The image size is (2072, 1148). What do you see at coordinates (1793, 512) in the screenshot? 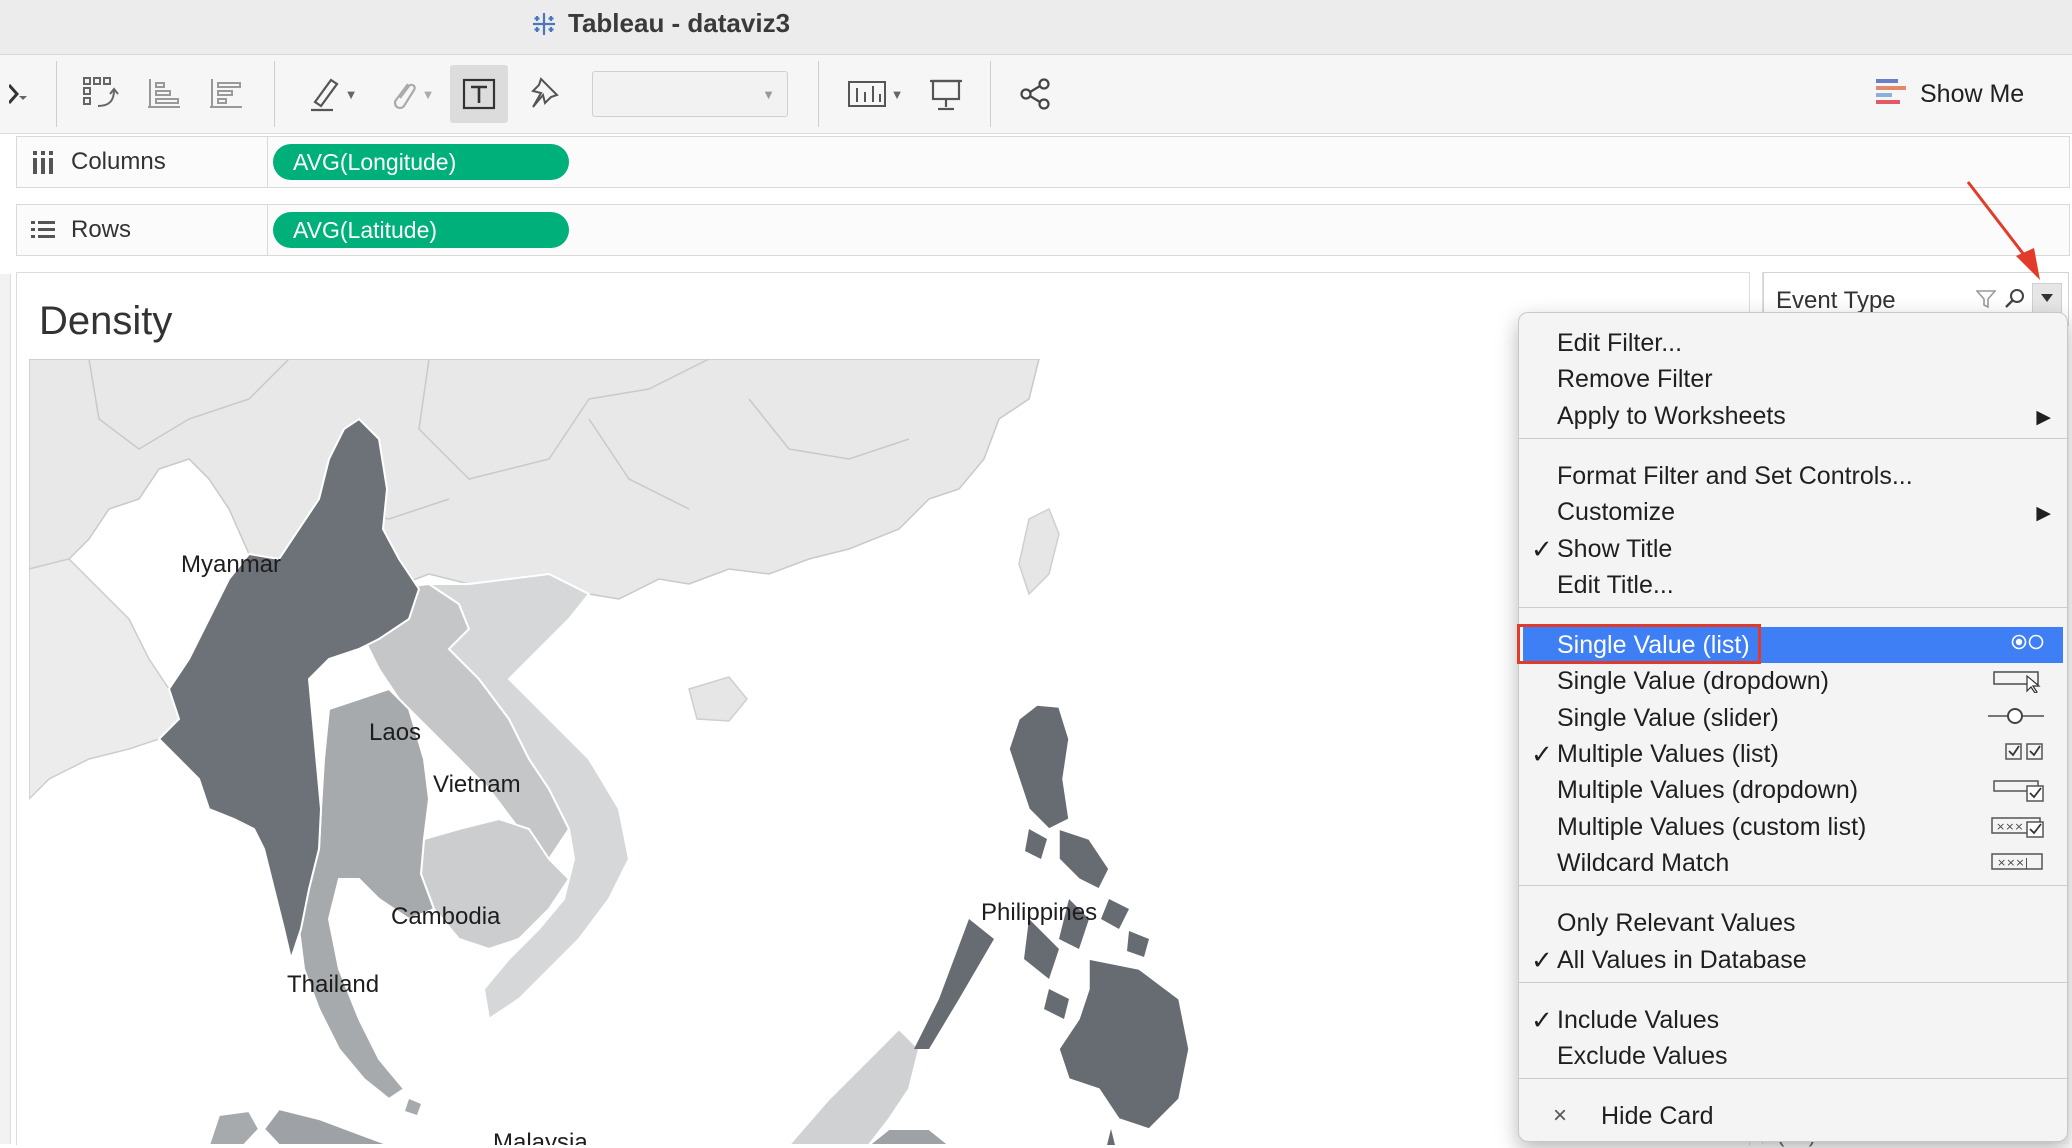
I see `menu-item-customize: Customize ▶` at bounding box center [1793, 512].